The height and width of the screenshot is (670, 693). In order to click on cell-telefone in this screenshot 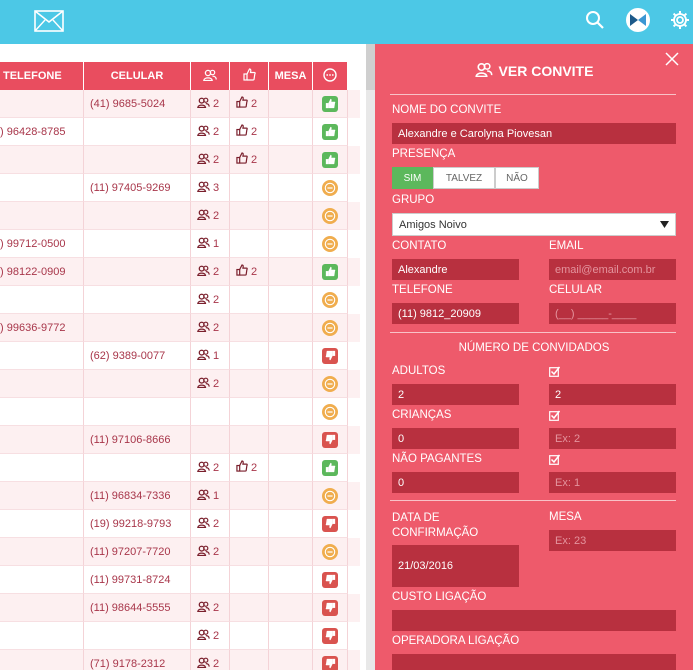, I will do `click(42, 300)`.